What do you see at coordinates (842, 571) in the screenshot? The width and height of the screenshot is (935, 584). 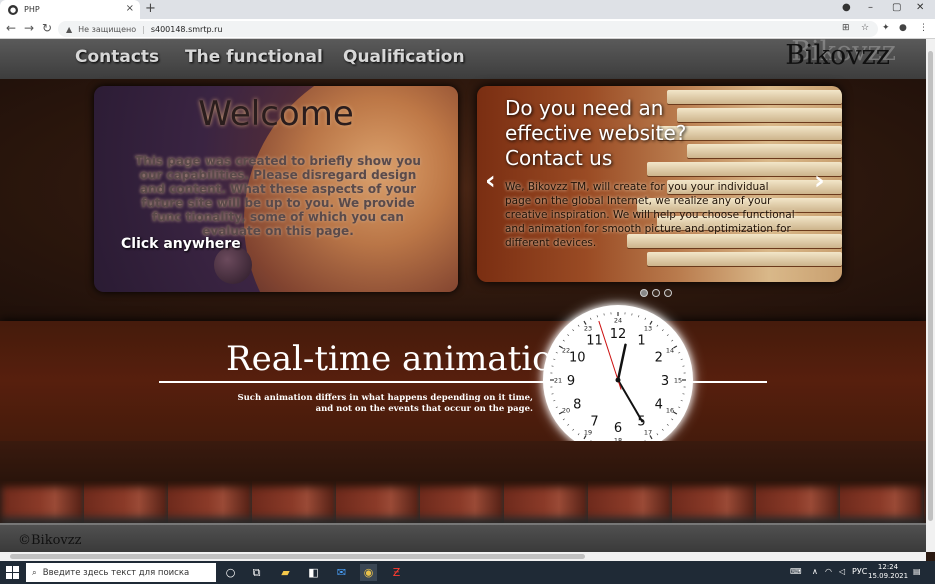 I see `volume-icon: ◁` at bounding box center [842, 571].